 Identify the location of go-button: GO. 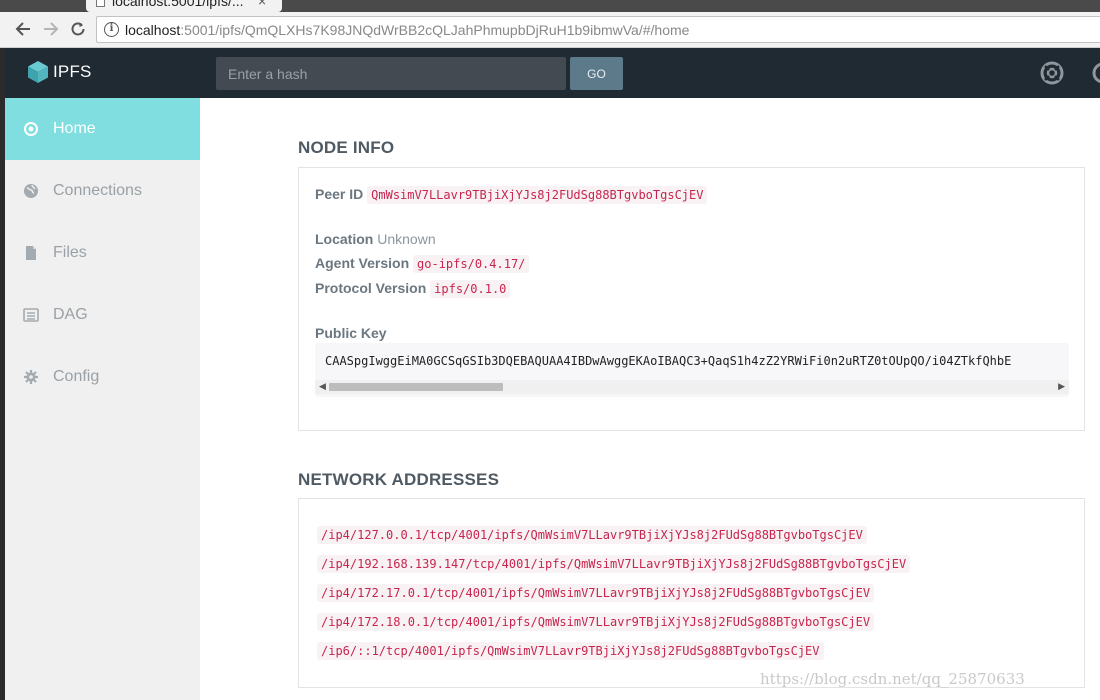
(596, 73).